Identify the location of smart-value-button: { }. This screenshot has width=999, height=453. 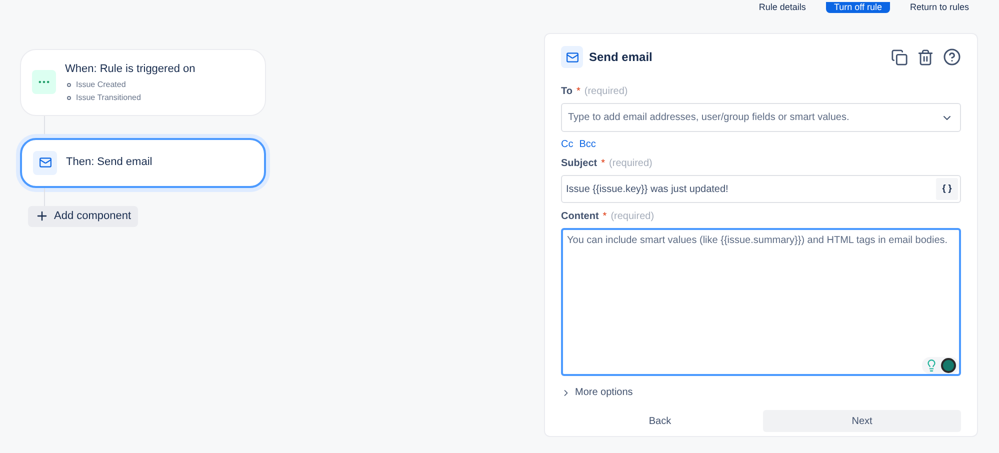
(947, 189).